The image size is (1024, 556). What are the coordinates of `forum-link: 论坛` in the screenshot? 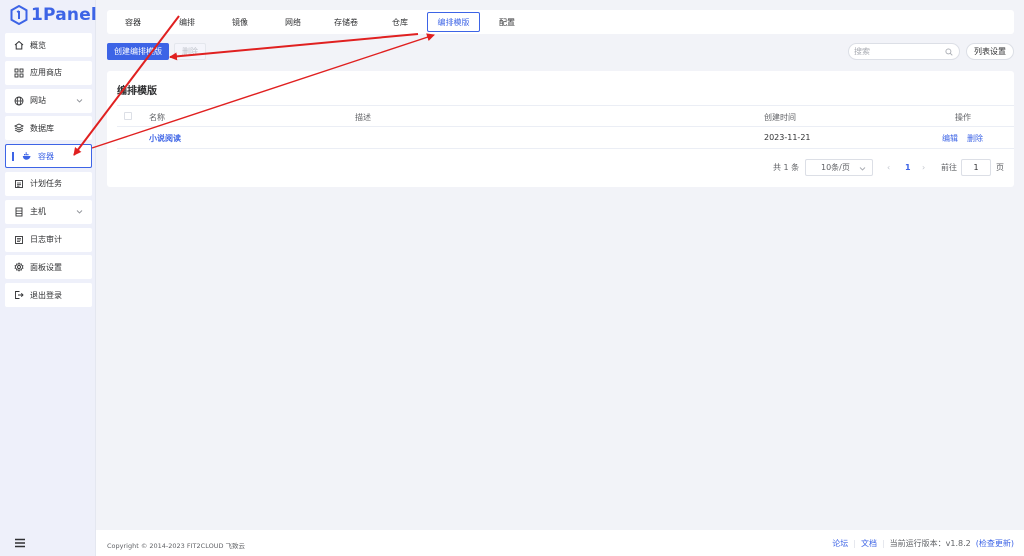 It's located at (840, 543).